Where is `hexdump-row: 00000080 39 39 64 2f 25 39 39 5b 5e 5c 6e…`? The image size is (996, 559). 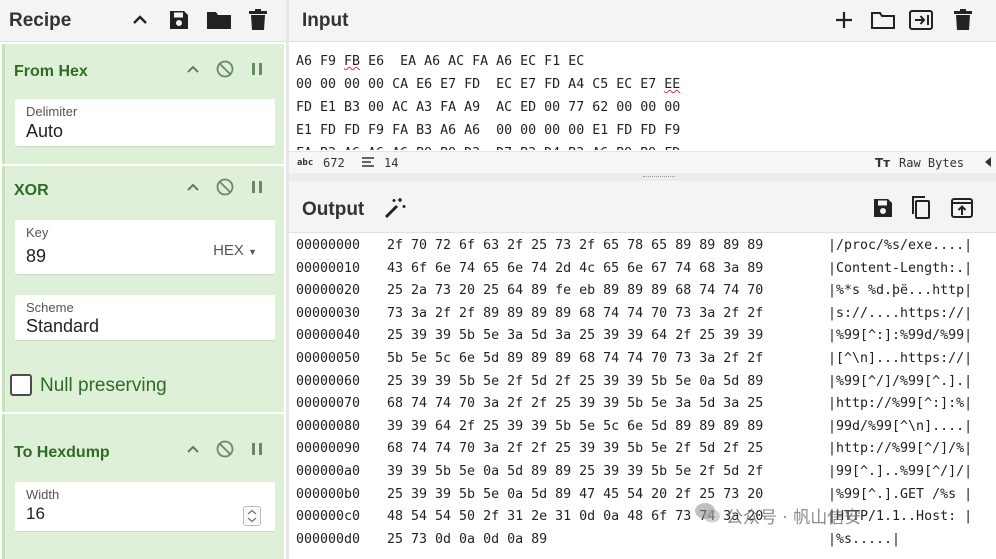 hexdump-row: 00000080 39 39 64 2f 25 39 39 5b 5e 5c 6e… is located at coordinates (646, 428).